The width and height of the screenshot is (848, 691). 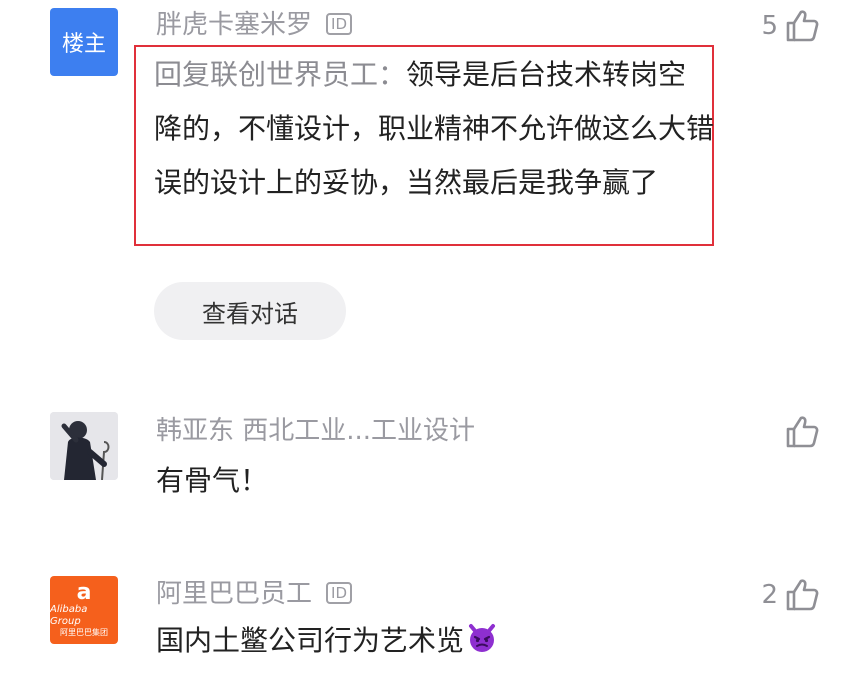 I want to click on comment-text-row: 国内土鳖公司行为艺术览, so click(x=327, y=641).